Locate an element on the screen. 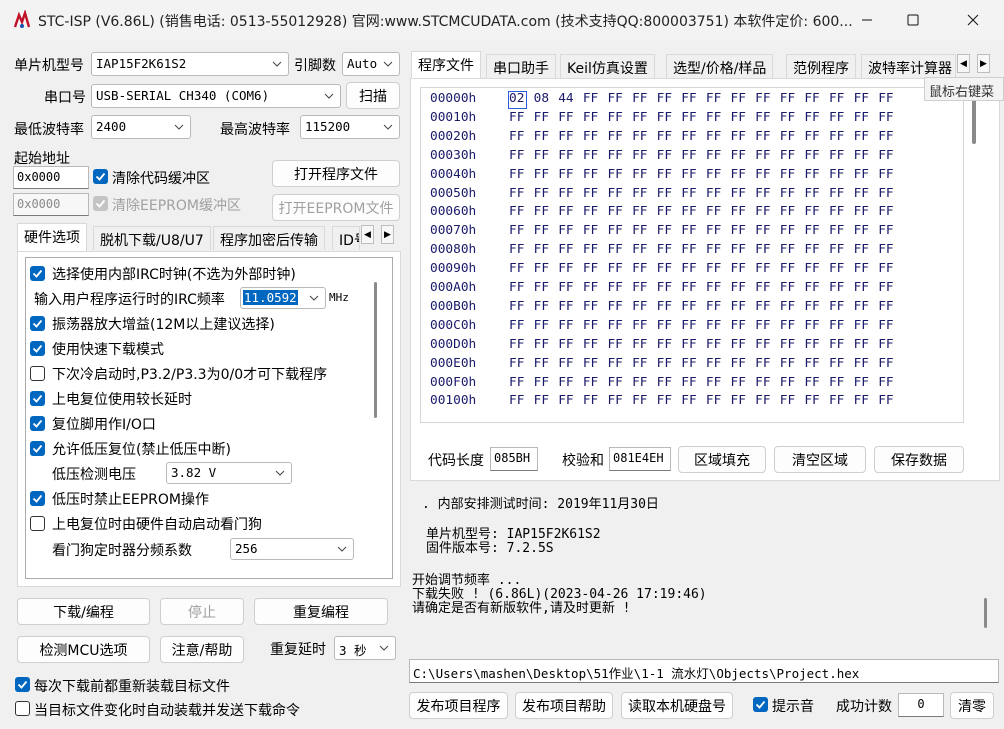 The height and width of the screenshot is (729, 1004). code-length-value: 085BH is located at coordinates (514, 459).